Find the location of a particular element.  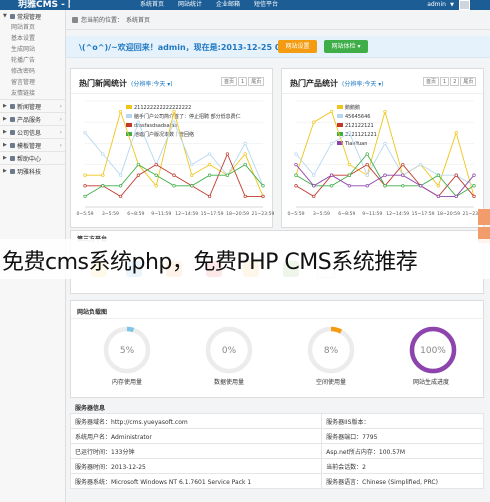

series-line is located at coordinates (385, 180).